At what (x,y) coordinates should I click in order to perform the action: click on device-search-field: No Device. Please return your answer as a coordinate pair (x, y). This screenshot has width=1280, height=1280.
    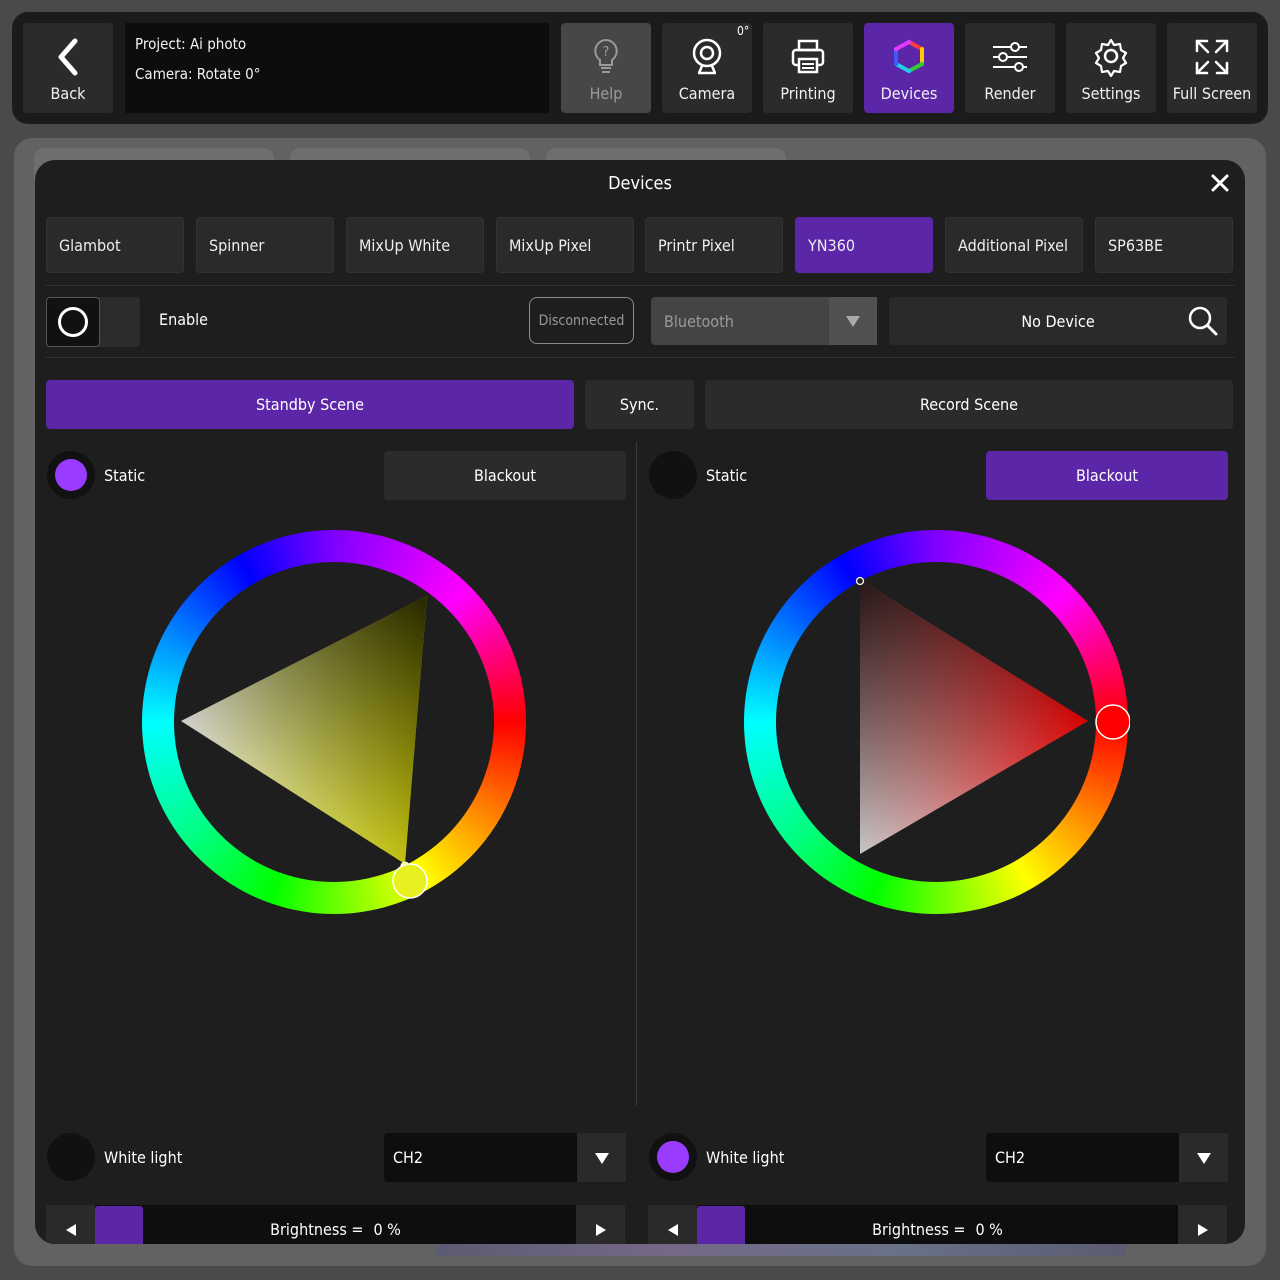
    Looking at the image, I should click on (1058, 321).